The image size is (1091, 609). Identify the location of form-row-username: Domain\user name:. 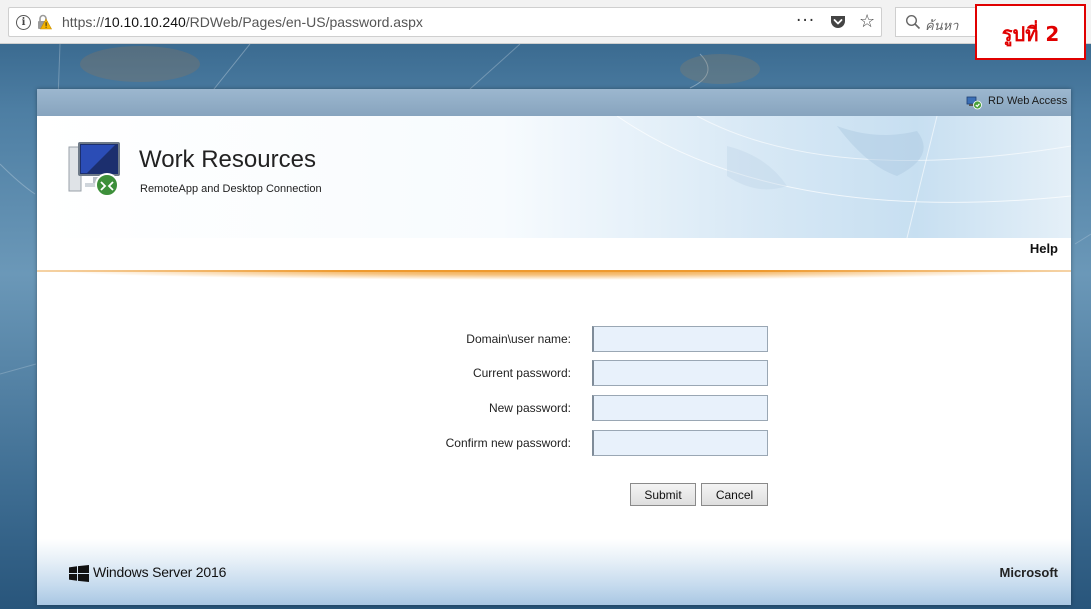
(554, 339).